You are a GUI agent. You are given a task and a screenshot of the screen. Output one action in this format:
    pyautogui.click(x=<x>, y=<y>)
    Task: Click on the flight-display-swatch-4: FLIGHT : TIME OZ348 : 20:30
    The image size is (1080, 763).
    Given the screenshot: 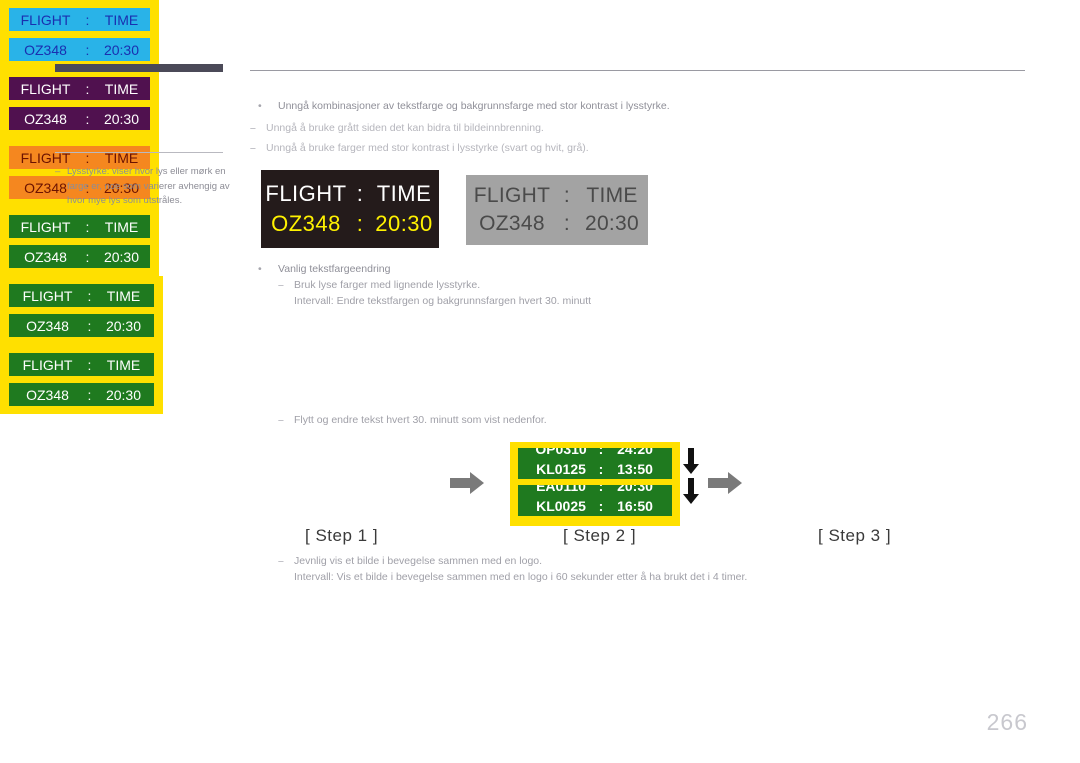 What is the action you would take?
    pyautogui.click(x=79, y=241)
    